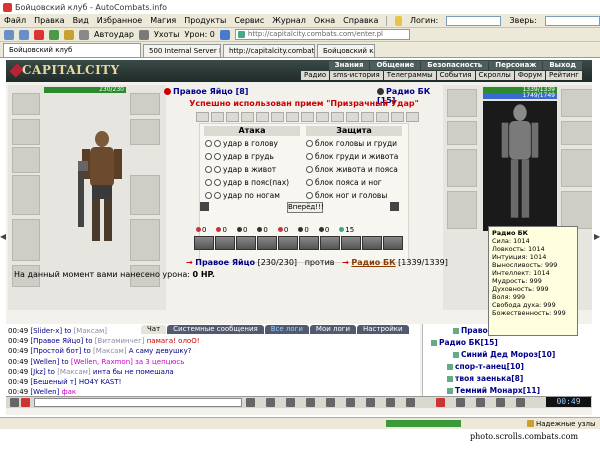 The height and width of the screenshot is (450, 600). Describe the element at coordinates (69, 34) in the screenshot. I see `home-icon` at that location.